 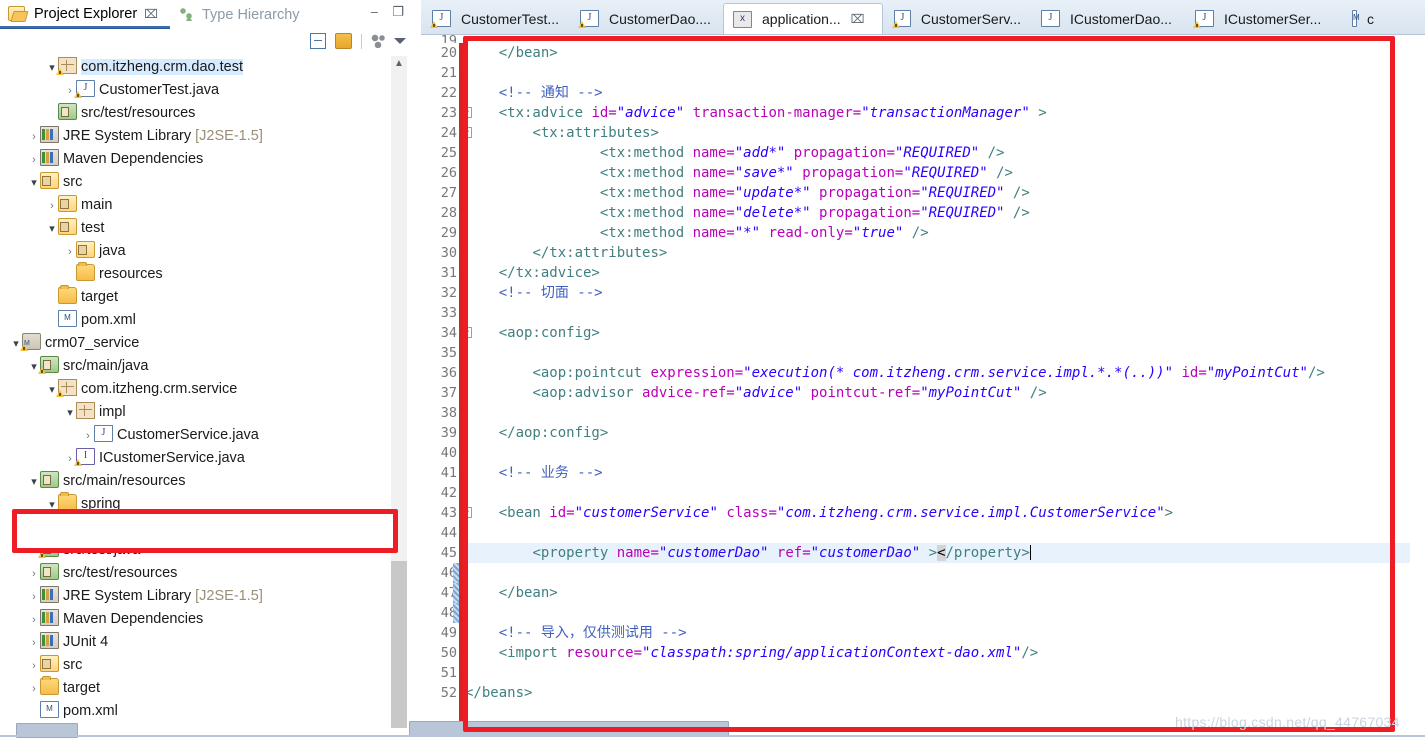 I want to click on tree-item-src: › src, so click(x=202, y=665).